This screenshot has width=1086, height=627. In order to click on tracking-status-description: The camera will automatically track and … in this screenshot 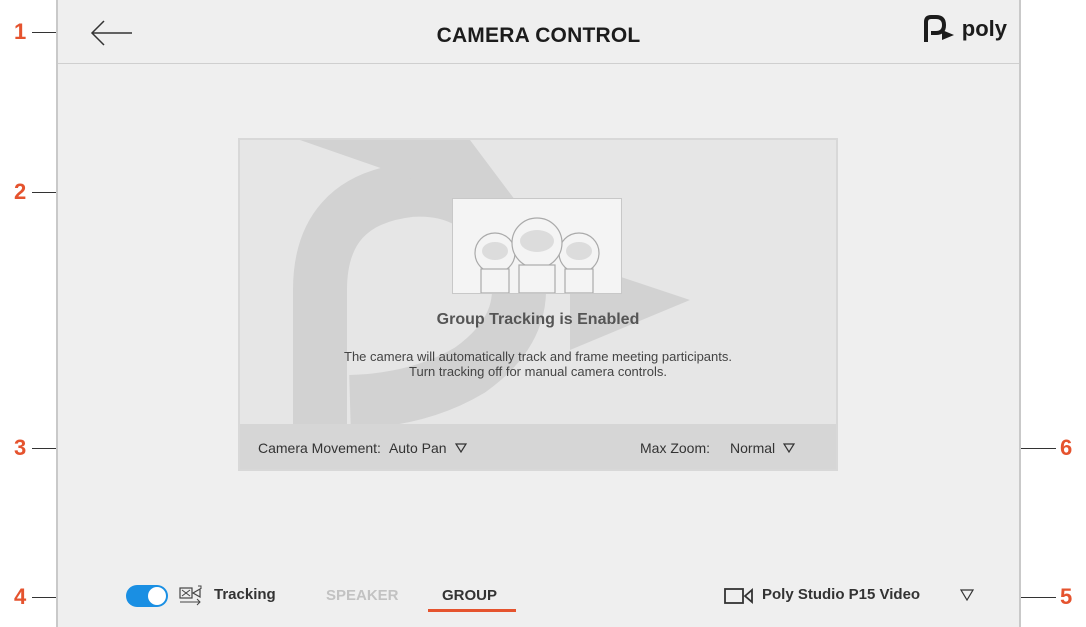, I will do `click(538, 364)`.